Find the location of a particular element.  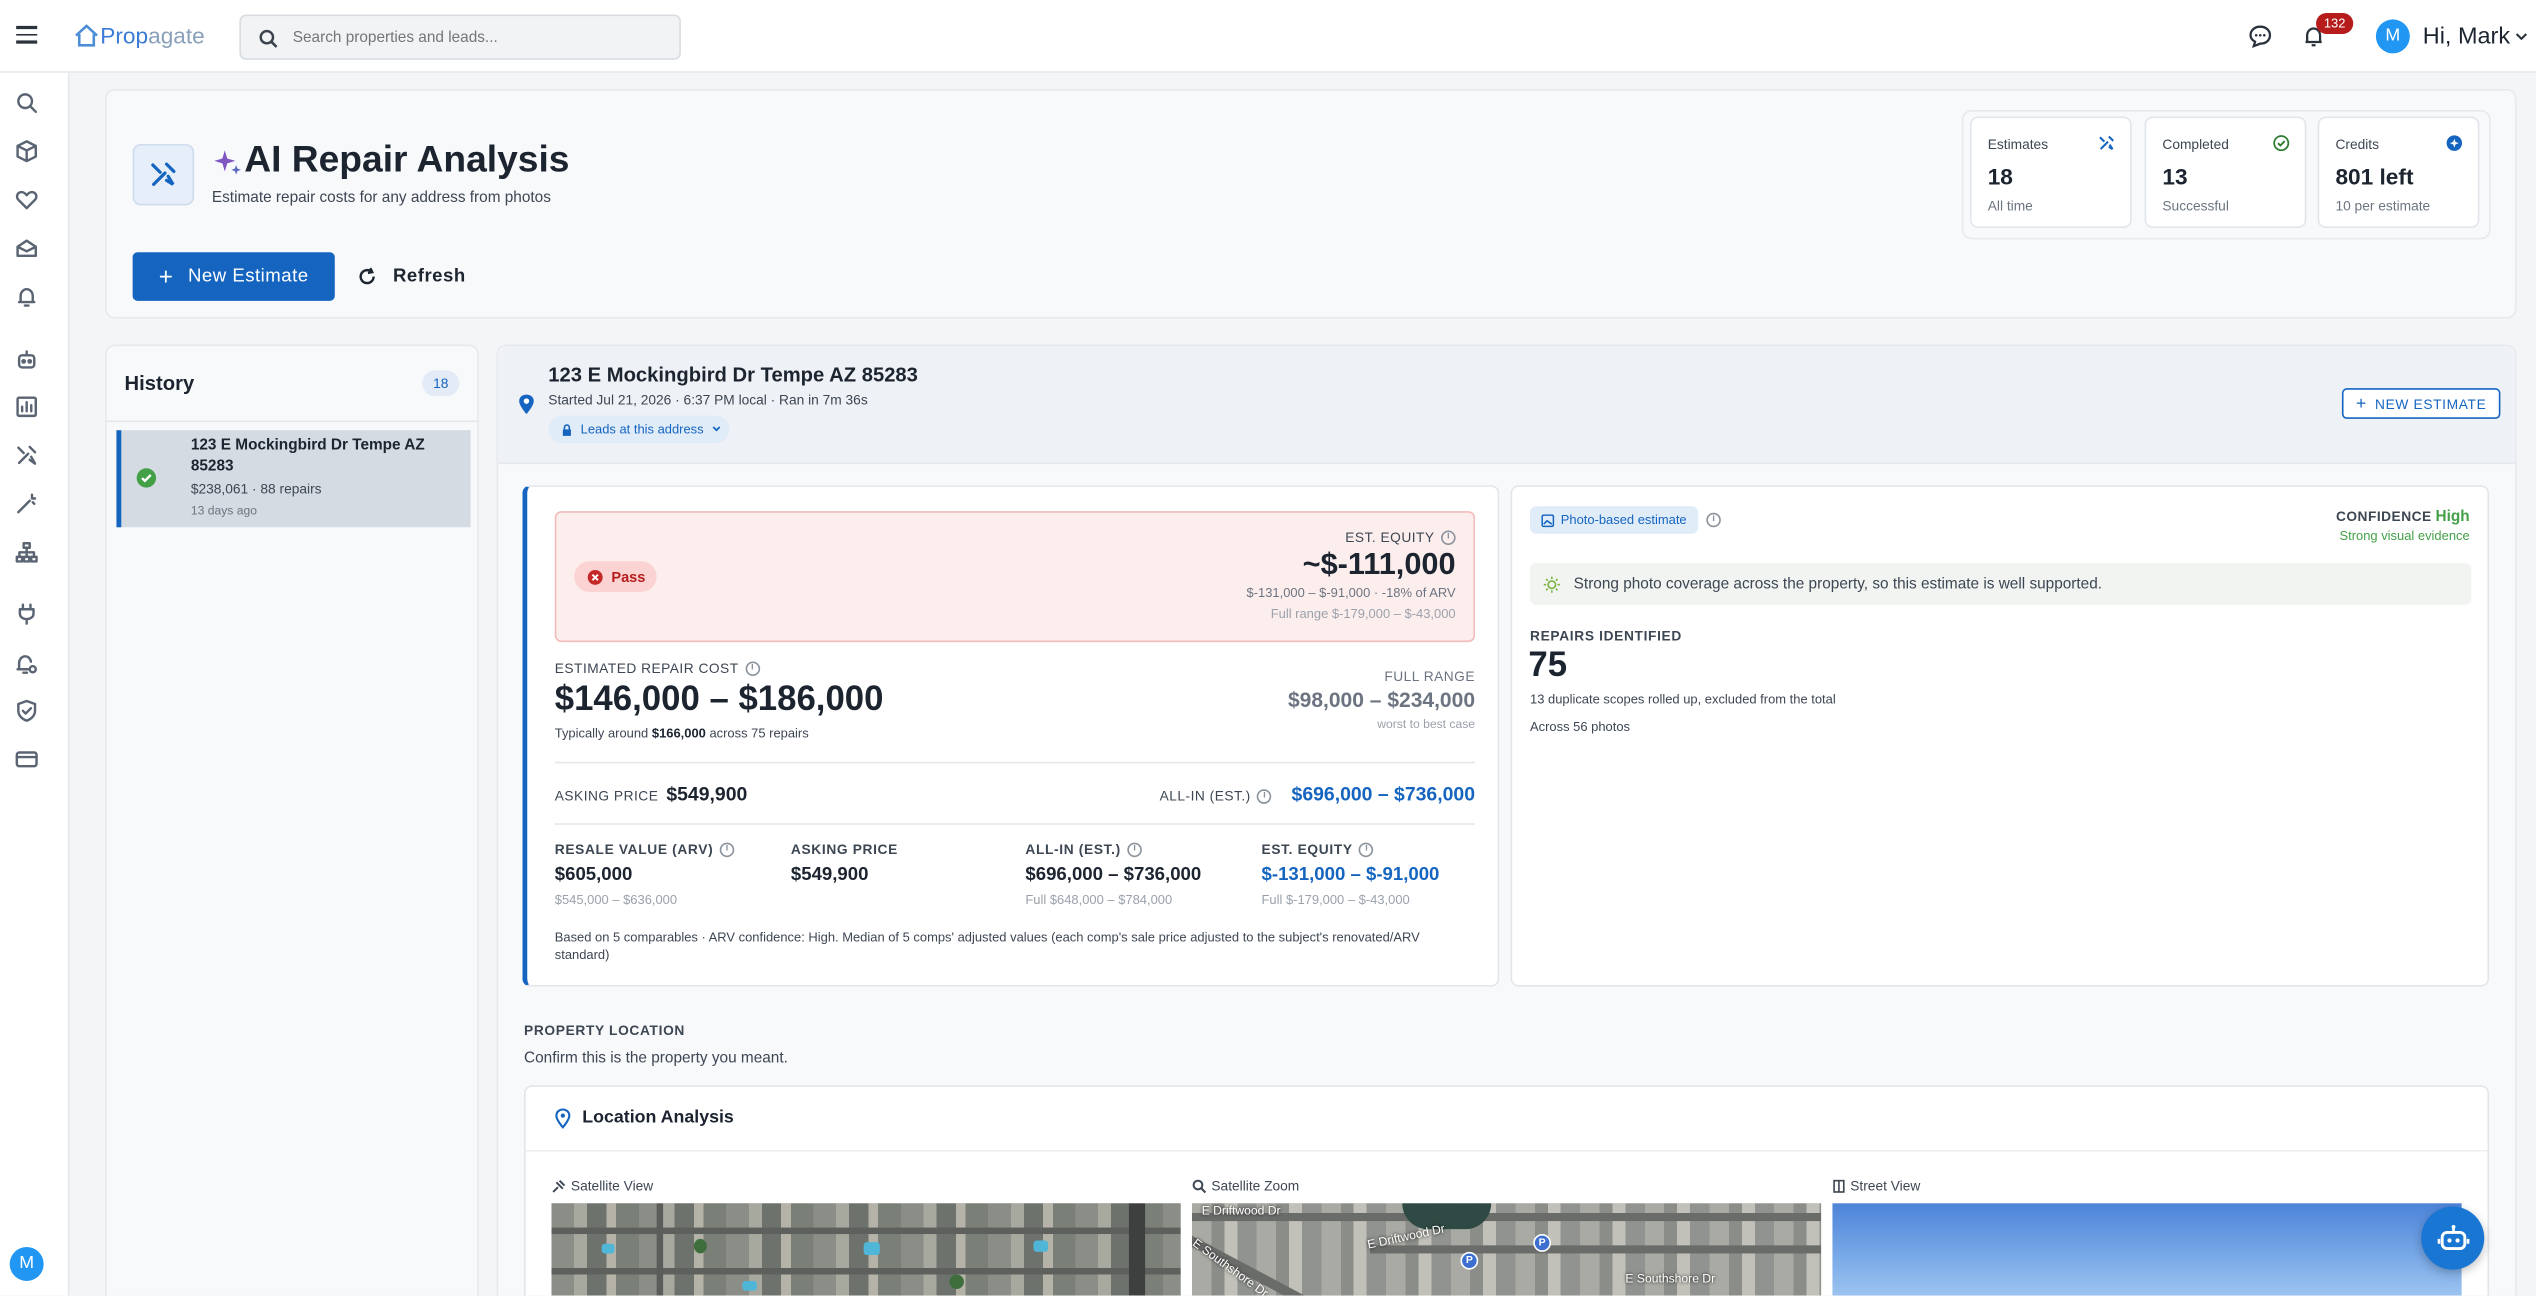

sidebar-avatar: M is located at coordinates (26, 1263).